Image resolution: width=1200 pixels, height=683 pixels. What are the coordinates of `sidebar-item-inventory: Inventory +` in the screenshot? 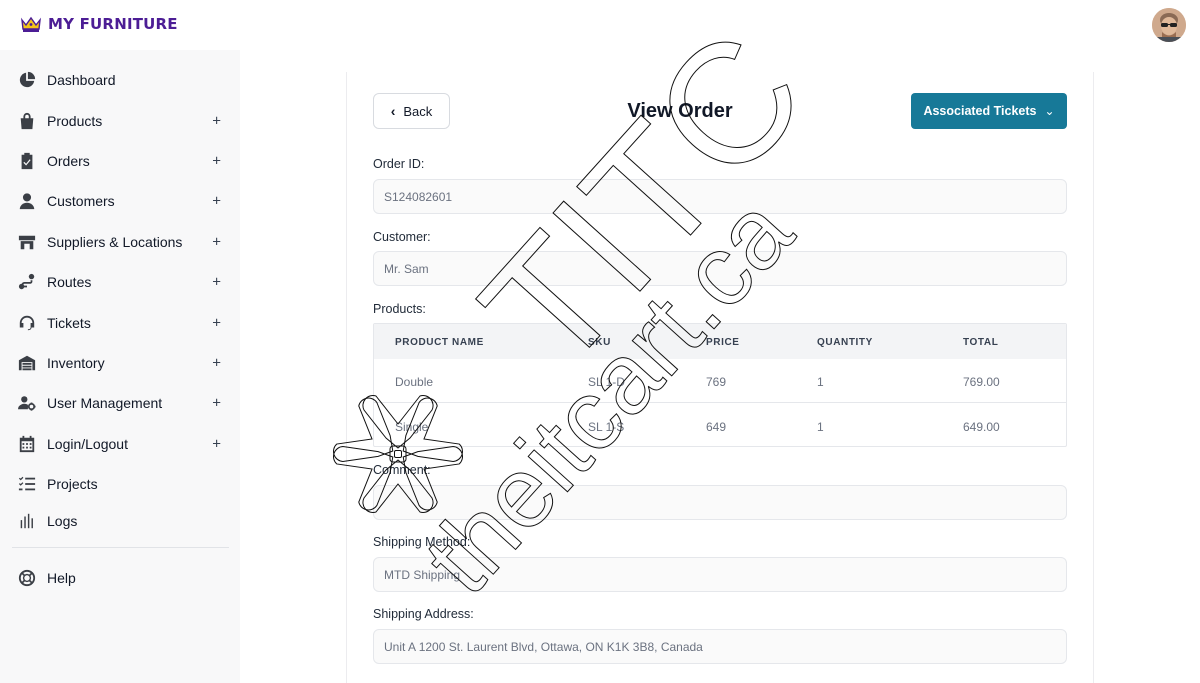 It's located at (120, 363).